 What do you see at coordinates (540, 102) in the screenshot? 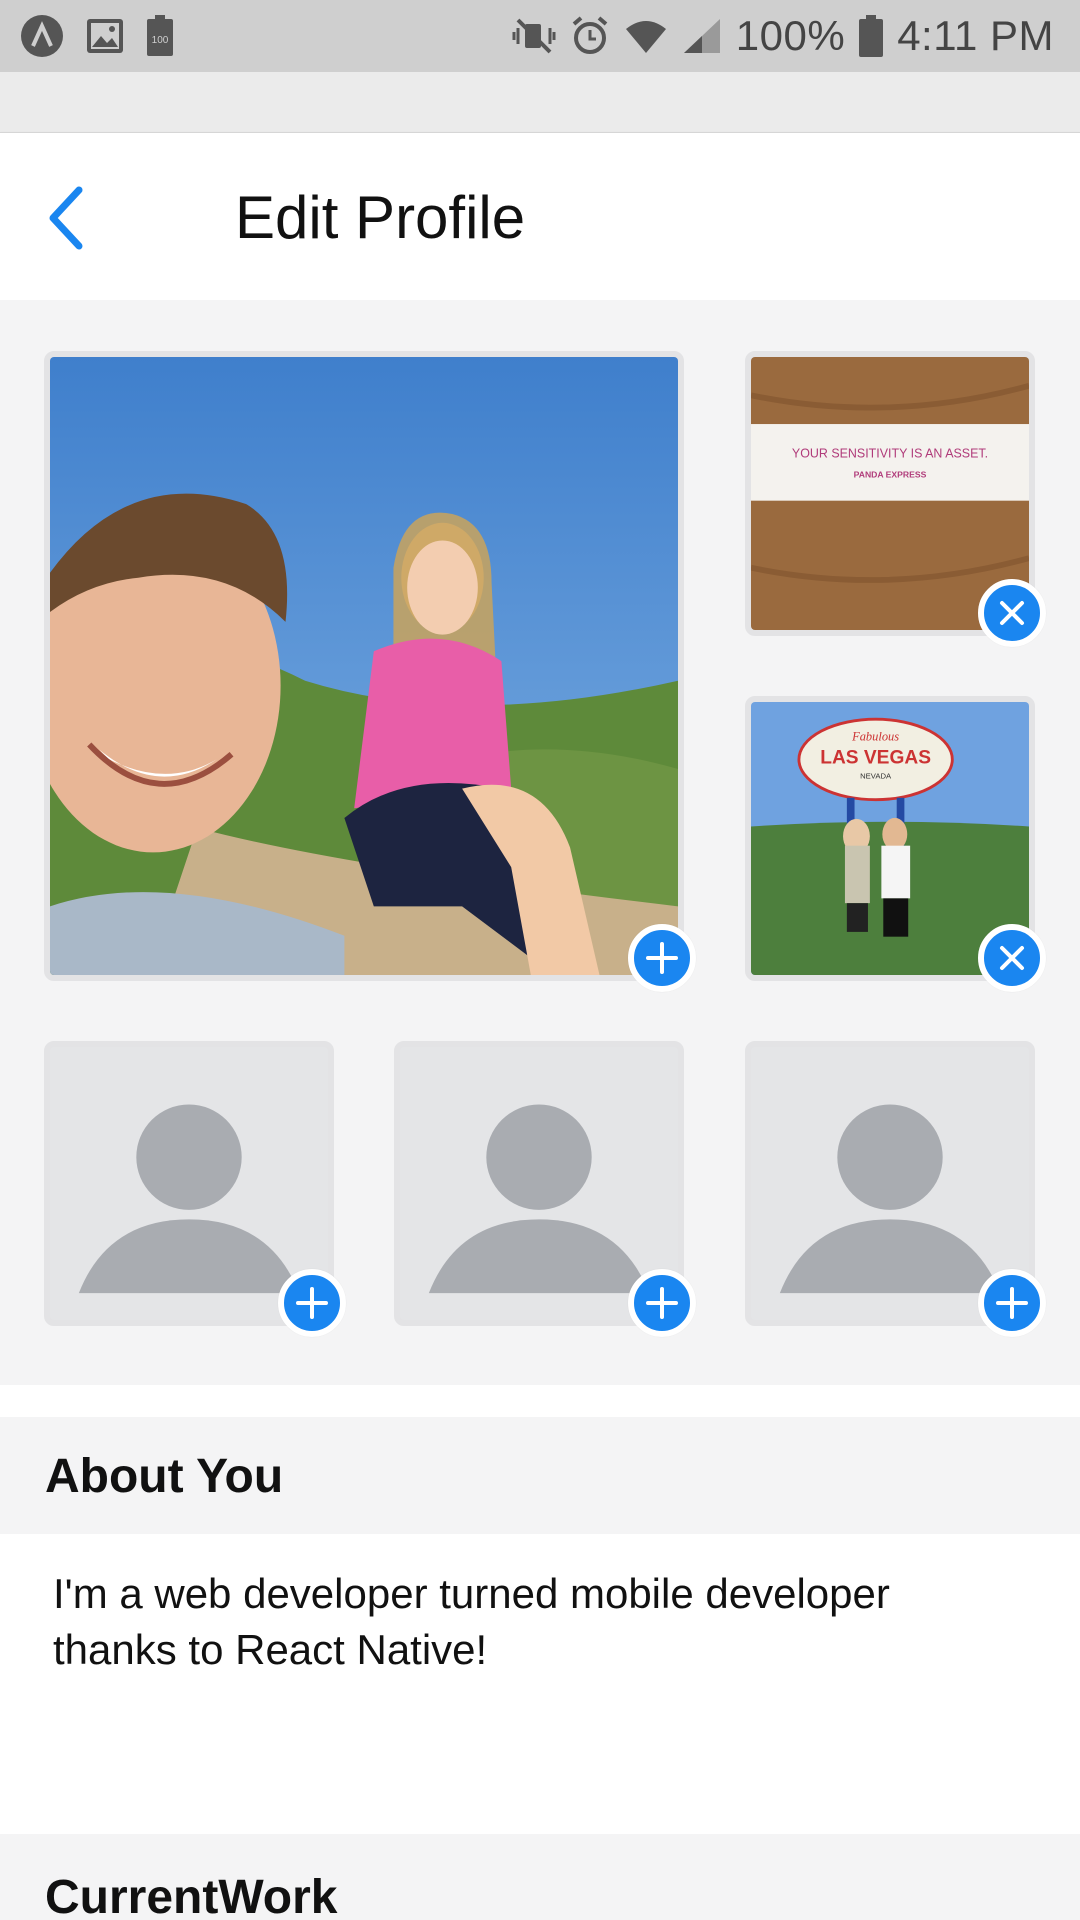
I see `action-bar-shade` at bounding box center [540, 102].